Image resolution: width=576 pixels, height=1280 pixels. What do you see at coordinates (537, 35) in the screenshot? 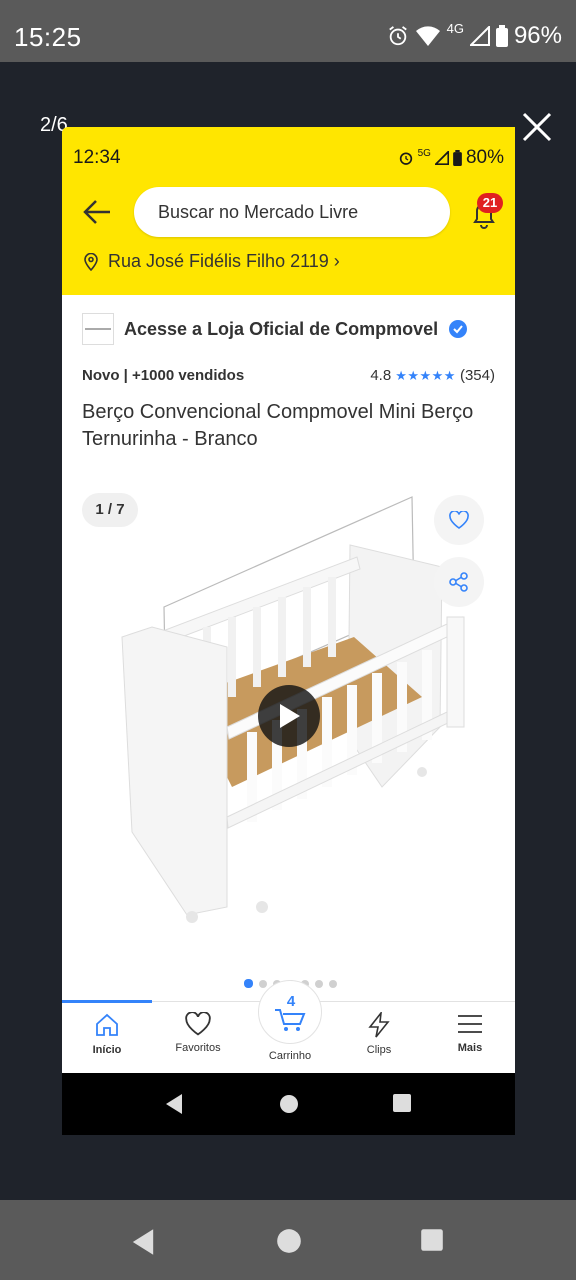
I see `outer-battery-percent: 96%` at bounding box center [537, 35].